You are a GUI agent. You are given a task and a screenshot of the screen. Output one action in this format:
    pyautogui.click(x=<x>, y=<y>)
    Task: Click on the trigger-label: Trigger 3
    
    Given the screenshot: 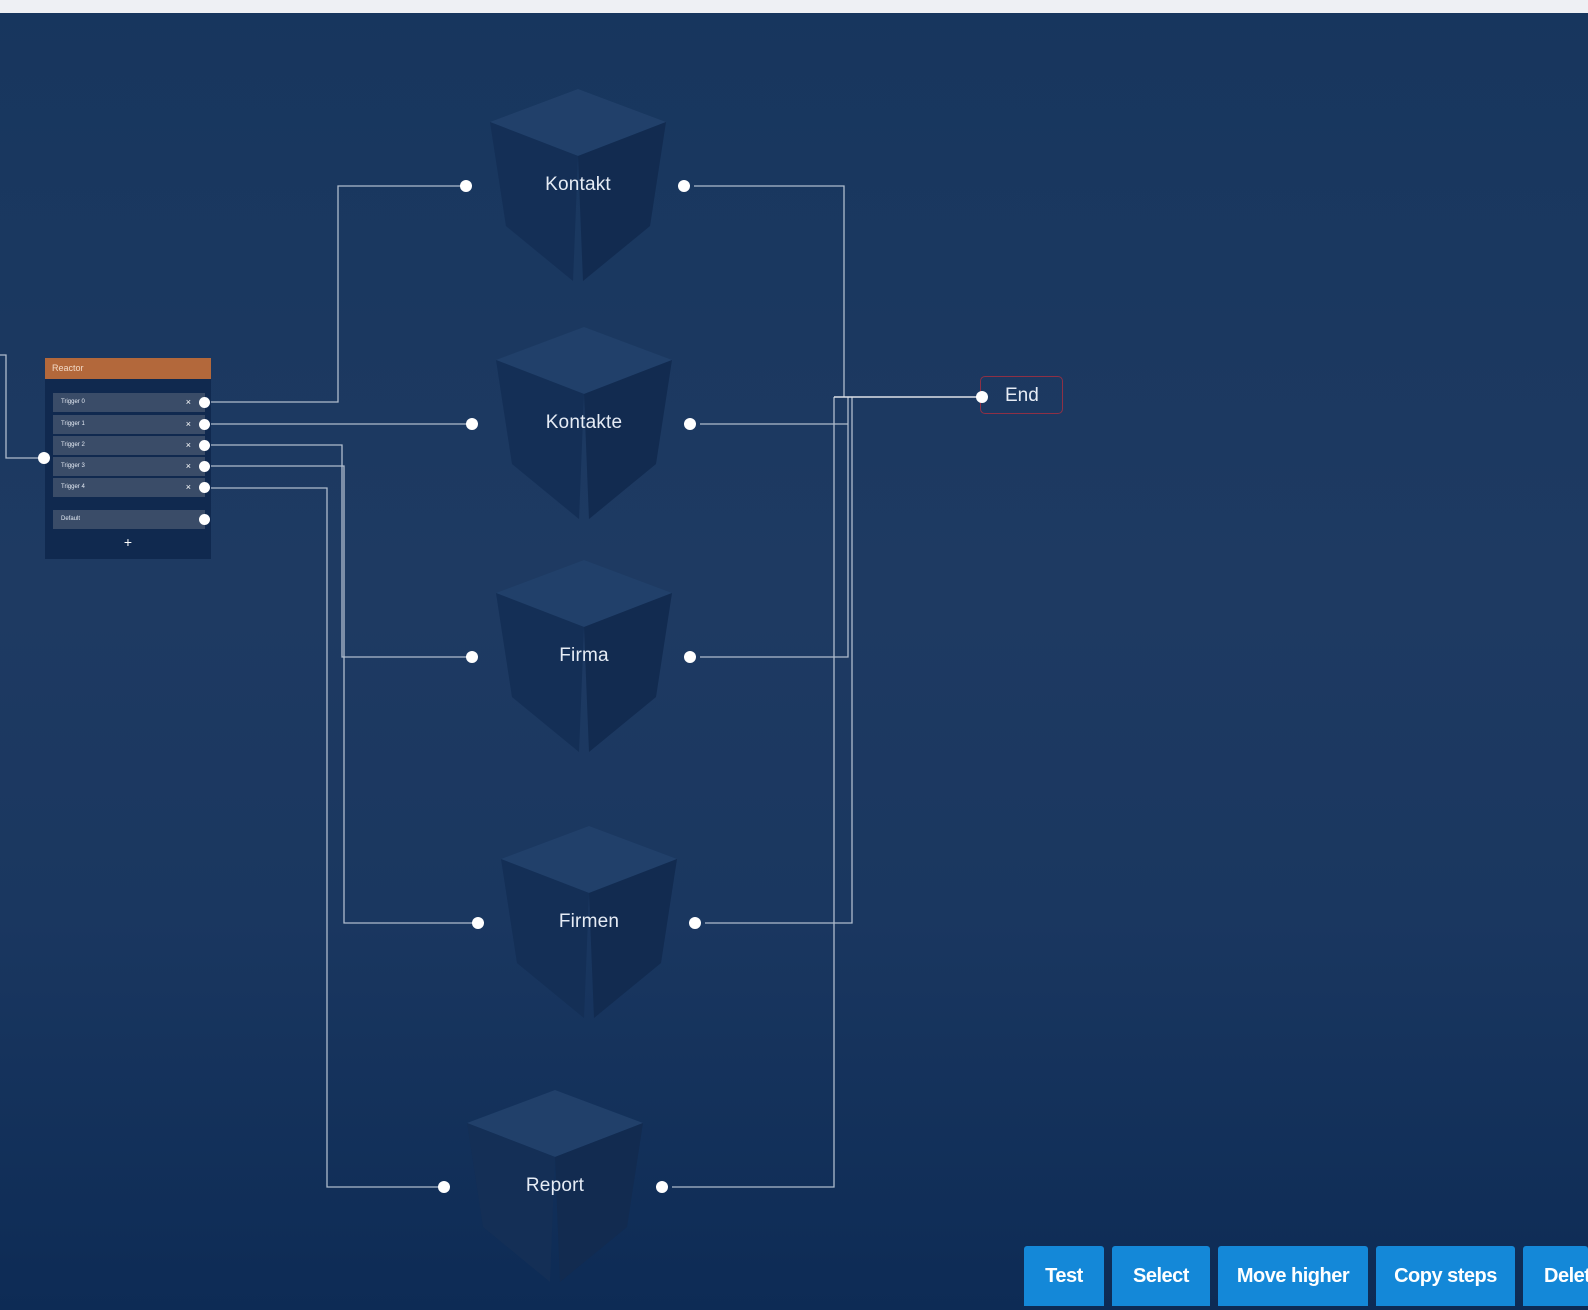 What is the action you would take?
    pyautogui.click(x=73, y=466)
    